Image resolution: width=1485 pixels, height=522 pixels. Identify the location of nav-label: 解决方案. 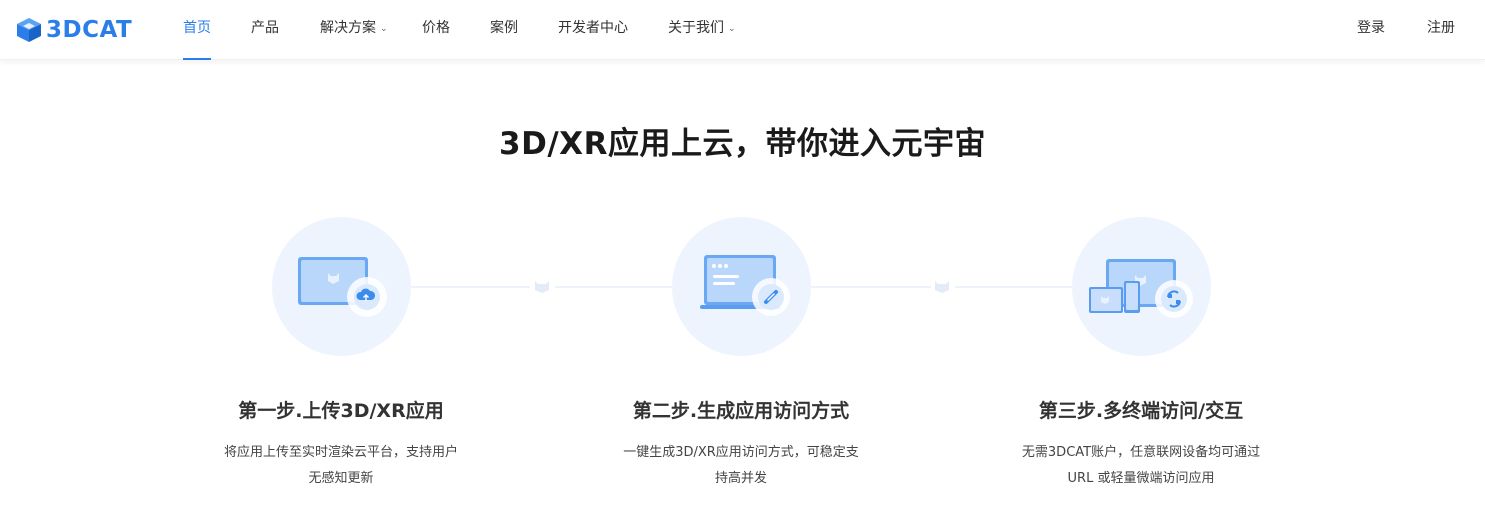
(348, 28).